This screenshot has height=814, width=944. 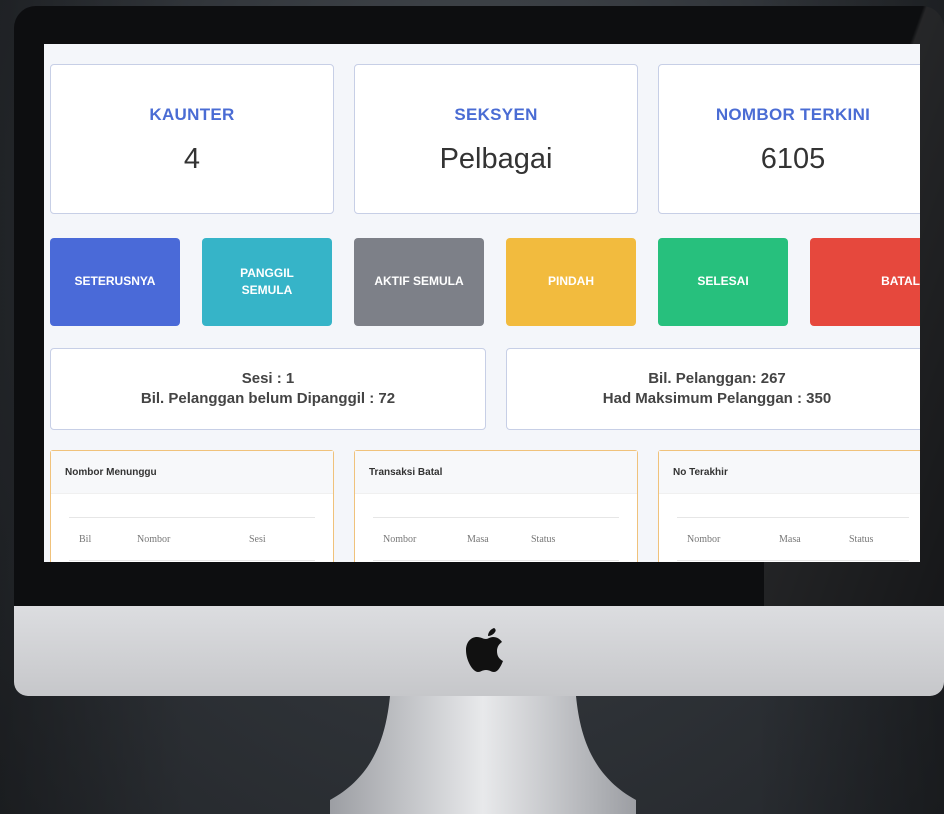 I want to click on stat-card-kaunter: KAUNTER 4, so click(x=192, y=139).